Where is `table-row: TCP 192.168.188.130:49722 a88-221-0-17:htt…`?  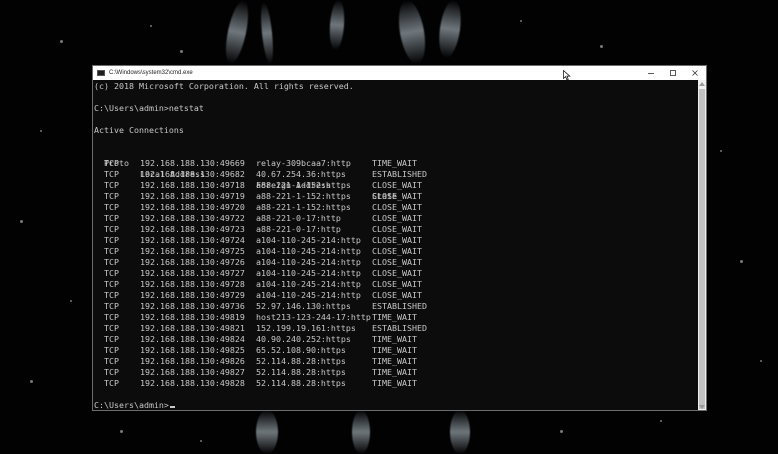 table-row: TCP 192.168.188.130:49722 a88-221-0-17:htt… is located at coordinates (393, 218).